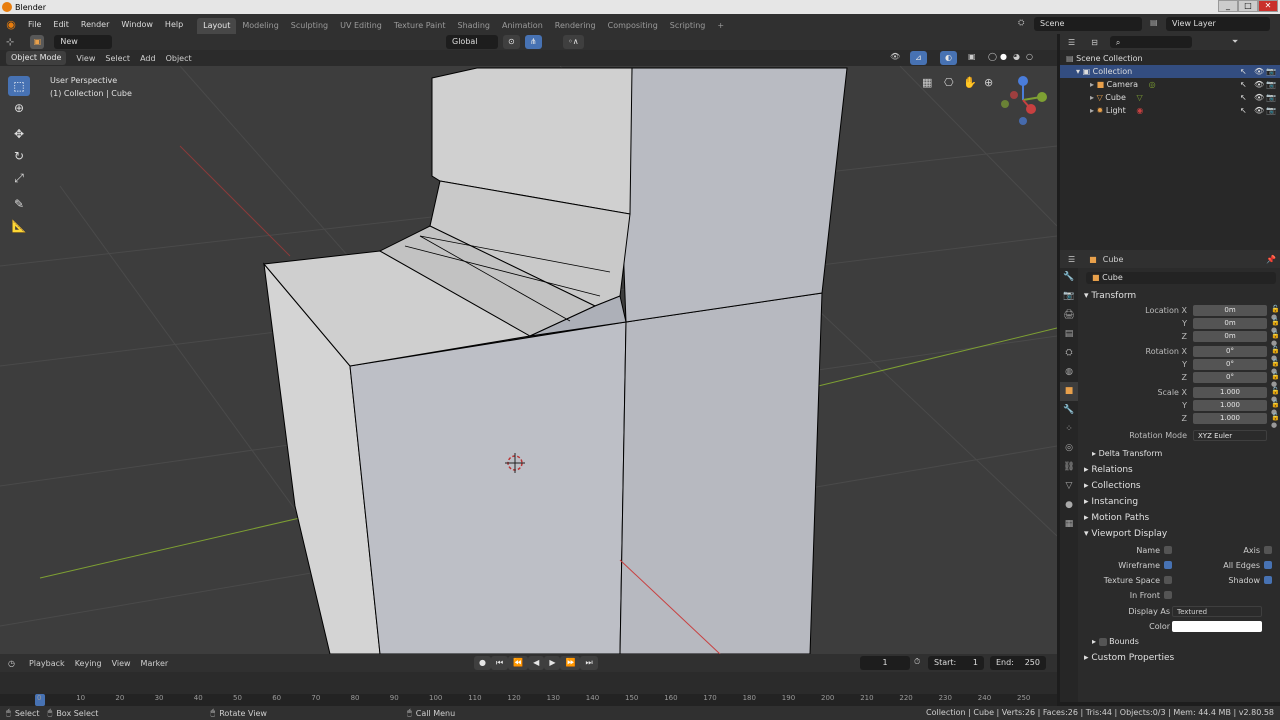  What do you see at coordinates (1069, 334) in the screenshot?
I see `view-layer-tab-icon: ▤` at bounding box center [1069, 334].